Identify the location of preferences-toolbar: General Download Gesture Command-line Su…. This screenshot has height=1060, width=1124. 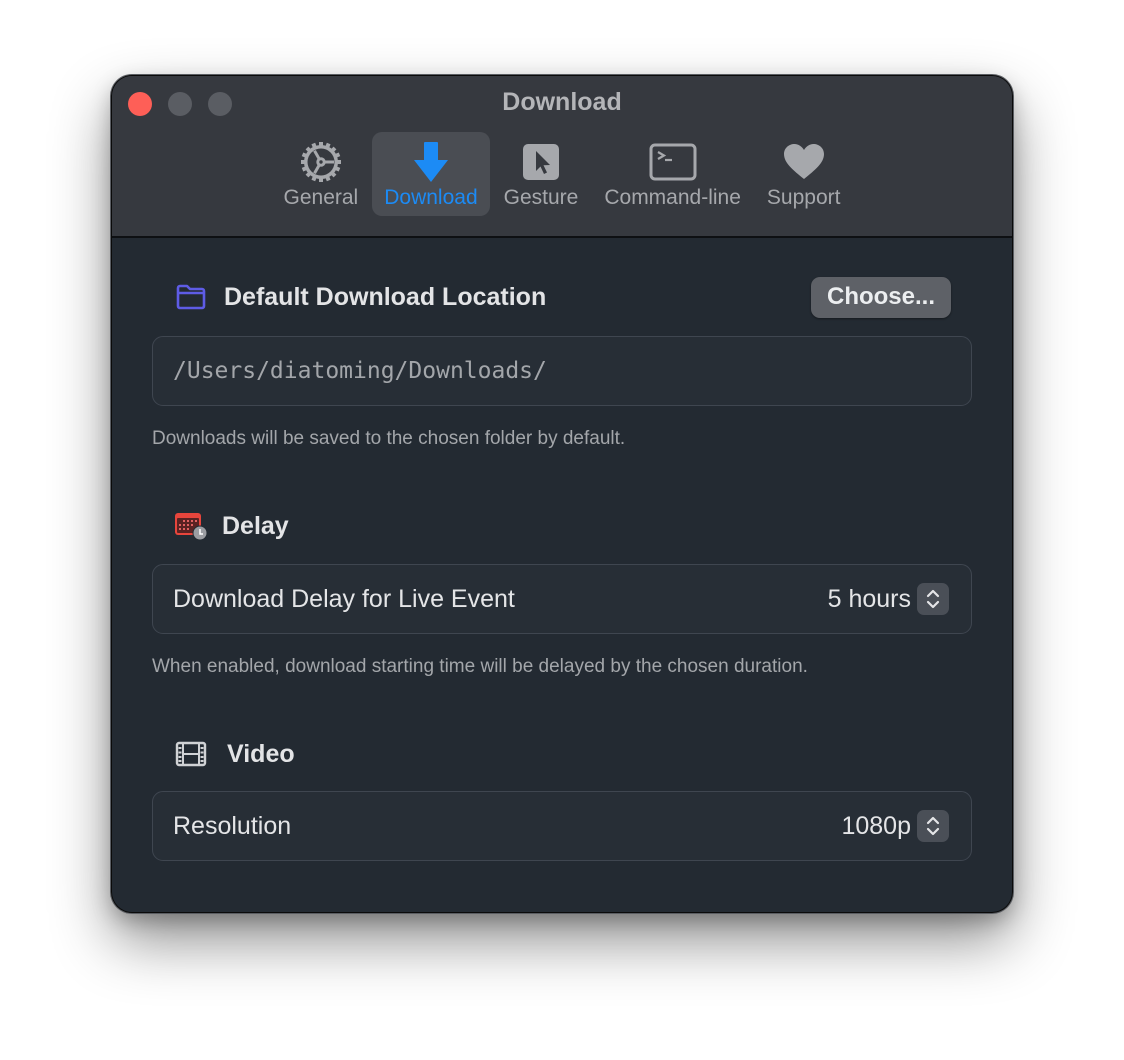
(562, 174).